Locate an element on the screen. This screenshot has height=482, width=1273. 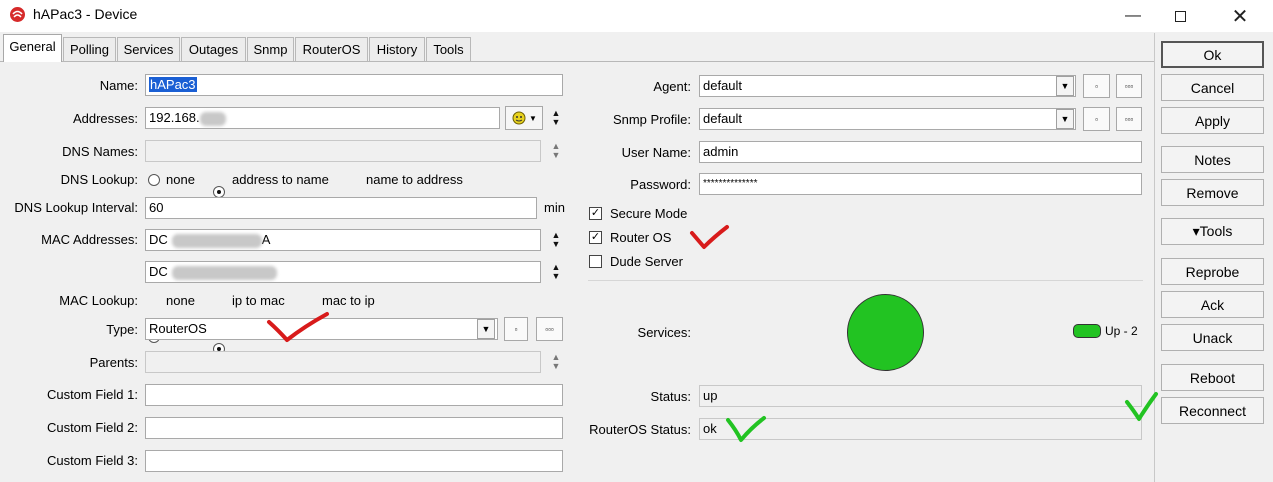
mac-address-suffix: A is located at coordinates (266, 239).